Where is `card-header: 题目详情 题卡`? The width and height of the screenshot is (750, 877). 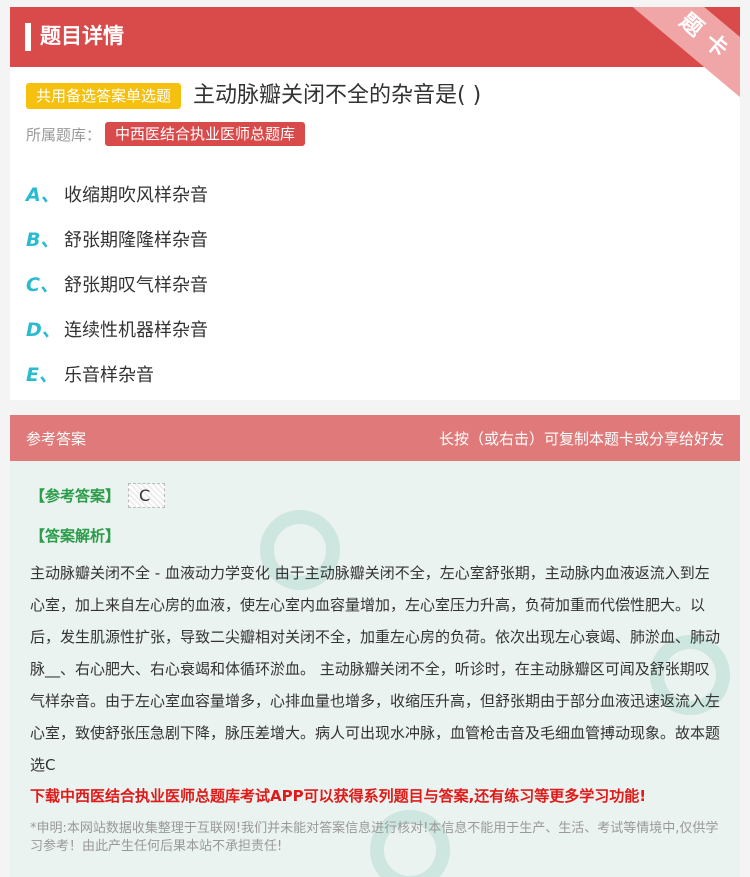
card-header: 题目详情 题卡 is located at coordinates (375, 54).